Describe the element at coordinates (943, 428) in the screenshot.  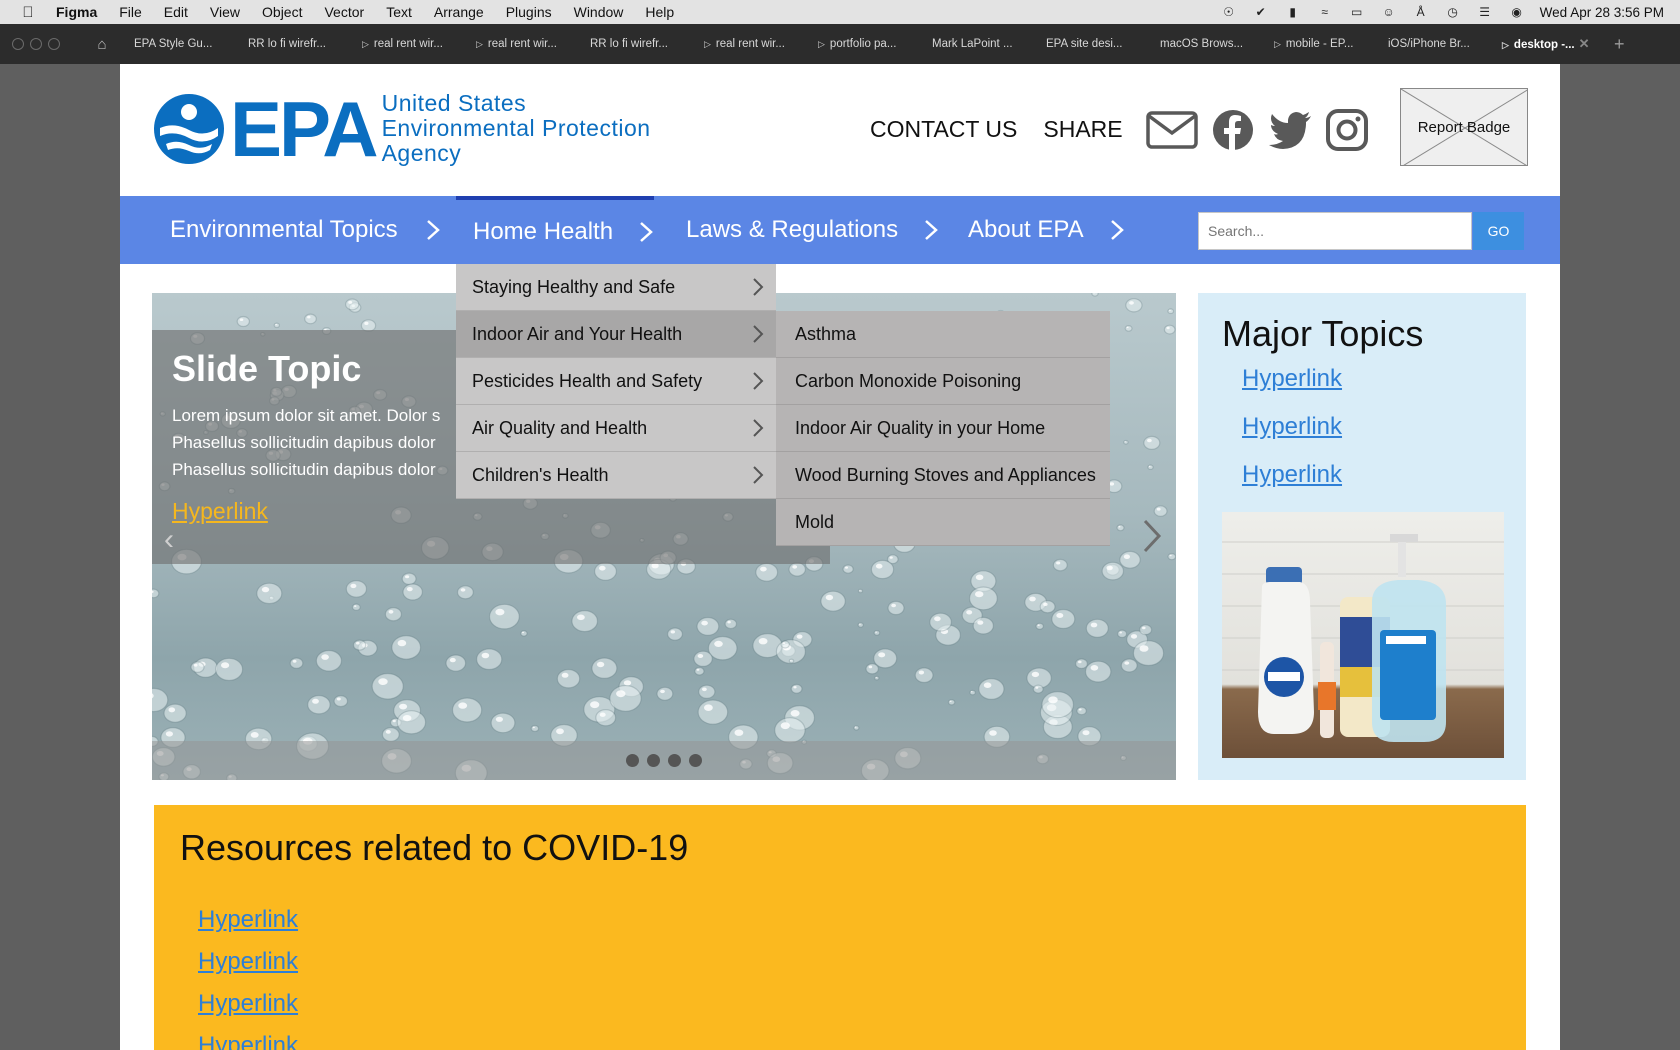
I see `submenu-item-indoor-air-quality: Indoor Air Quality in your Home` at that location.